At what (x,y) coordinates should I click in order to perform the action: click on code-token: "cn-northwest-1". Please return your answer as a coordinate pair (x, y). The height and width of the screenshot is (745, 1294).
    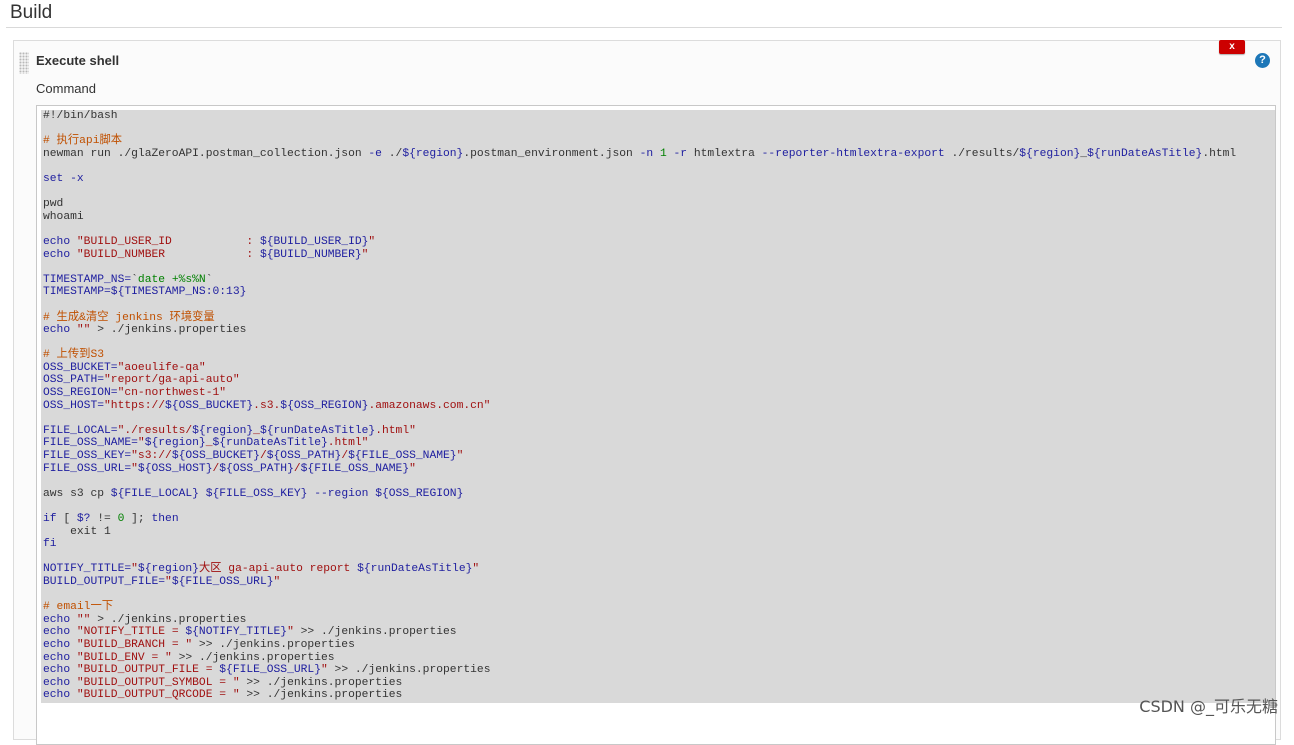
    Looking at the image, I should click on (172, 393).